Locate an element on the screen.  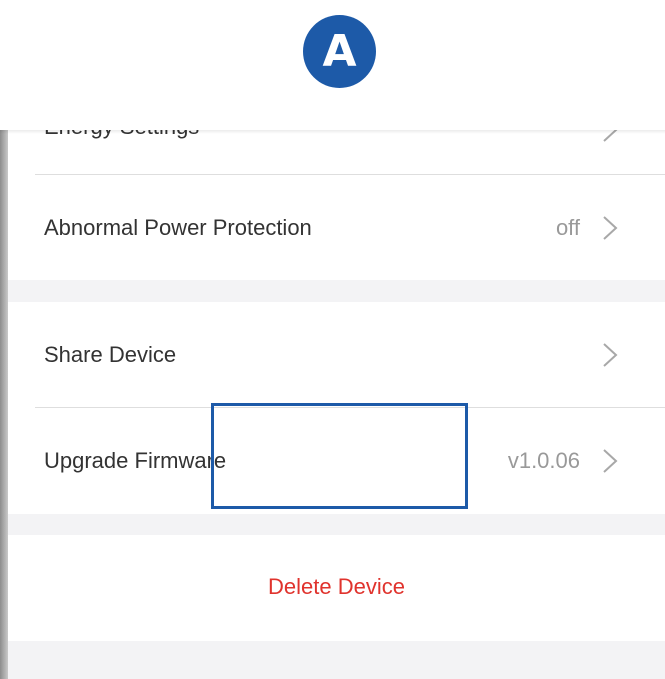
firmware-version-value: v1.0.06 is located at coordinates (543, 460).